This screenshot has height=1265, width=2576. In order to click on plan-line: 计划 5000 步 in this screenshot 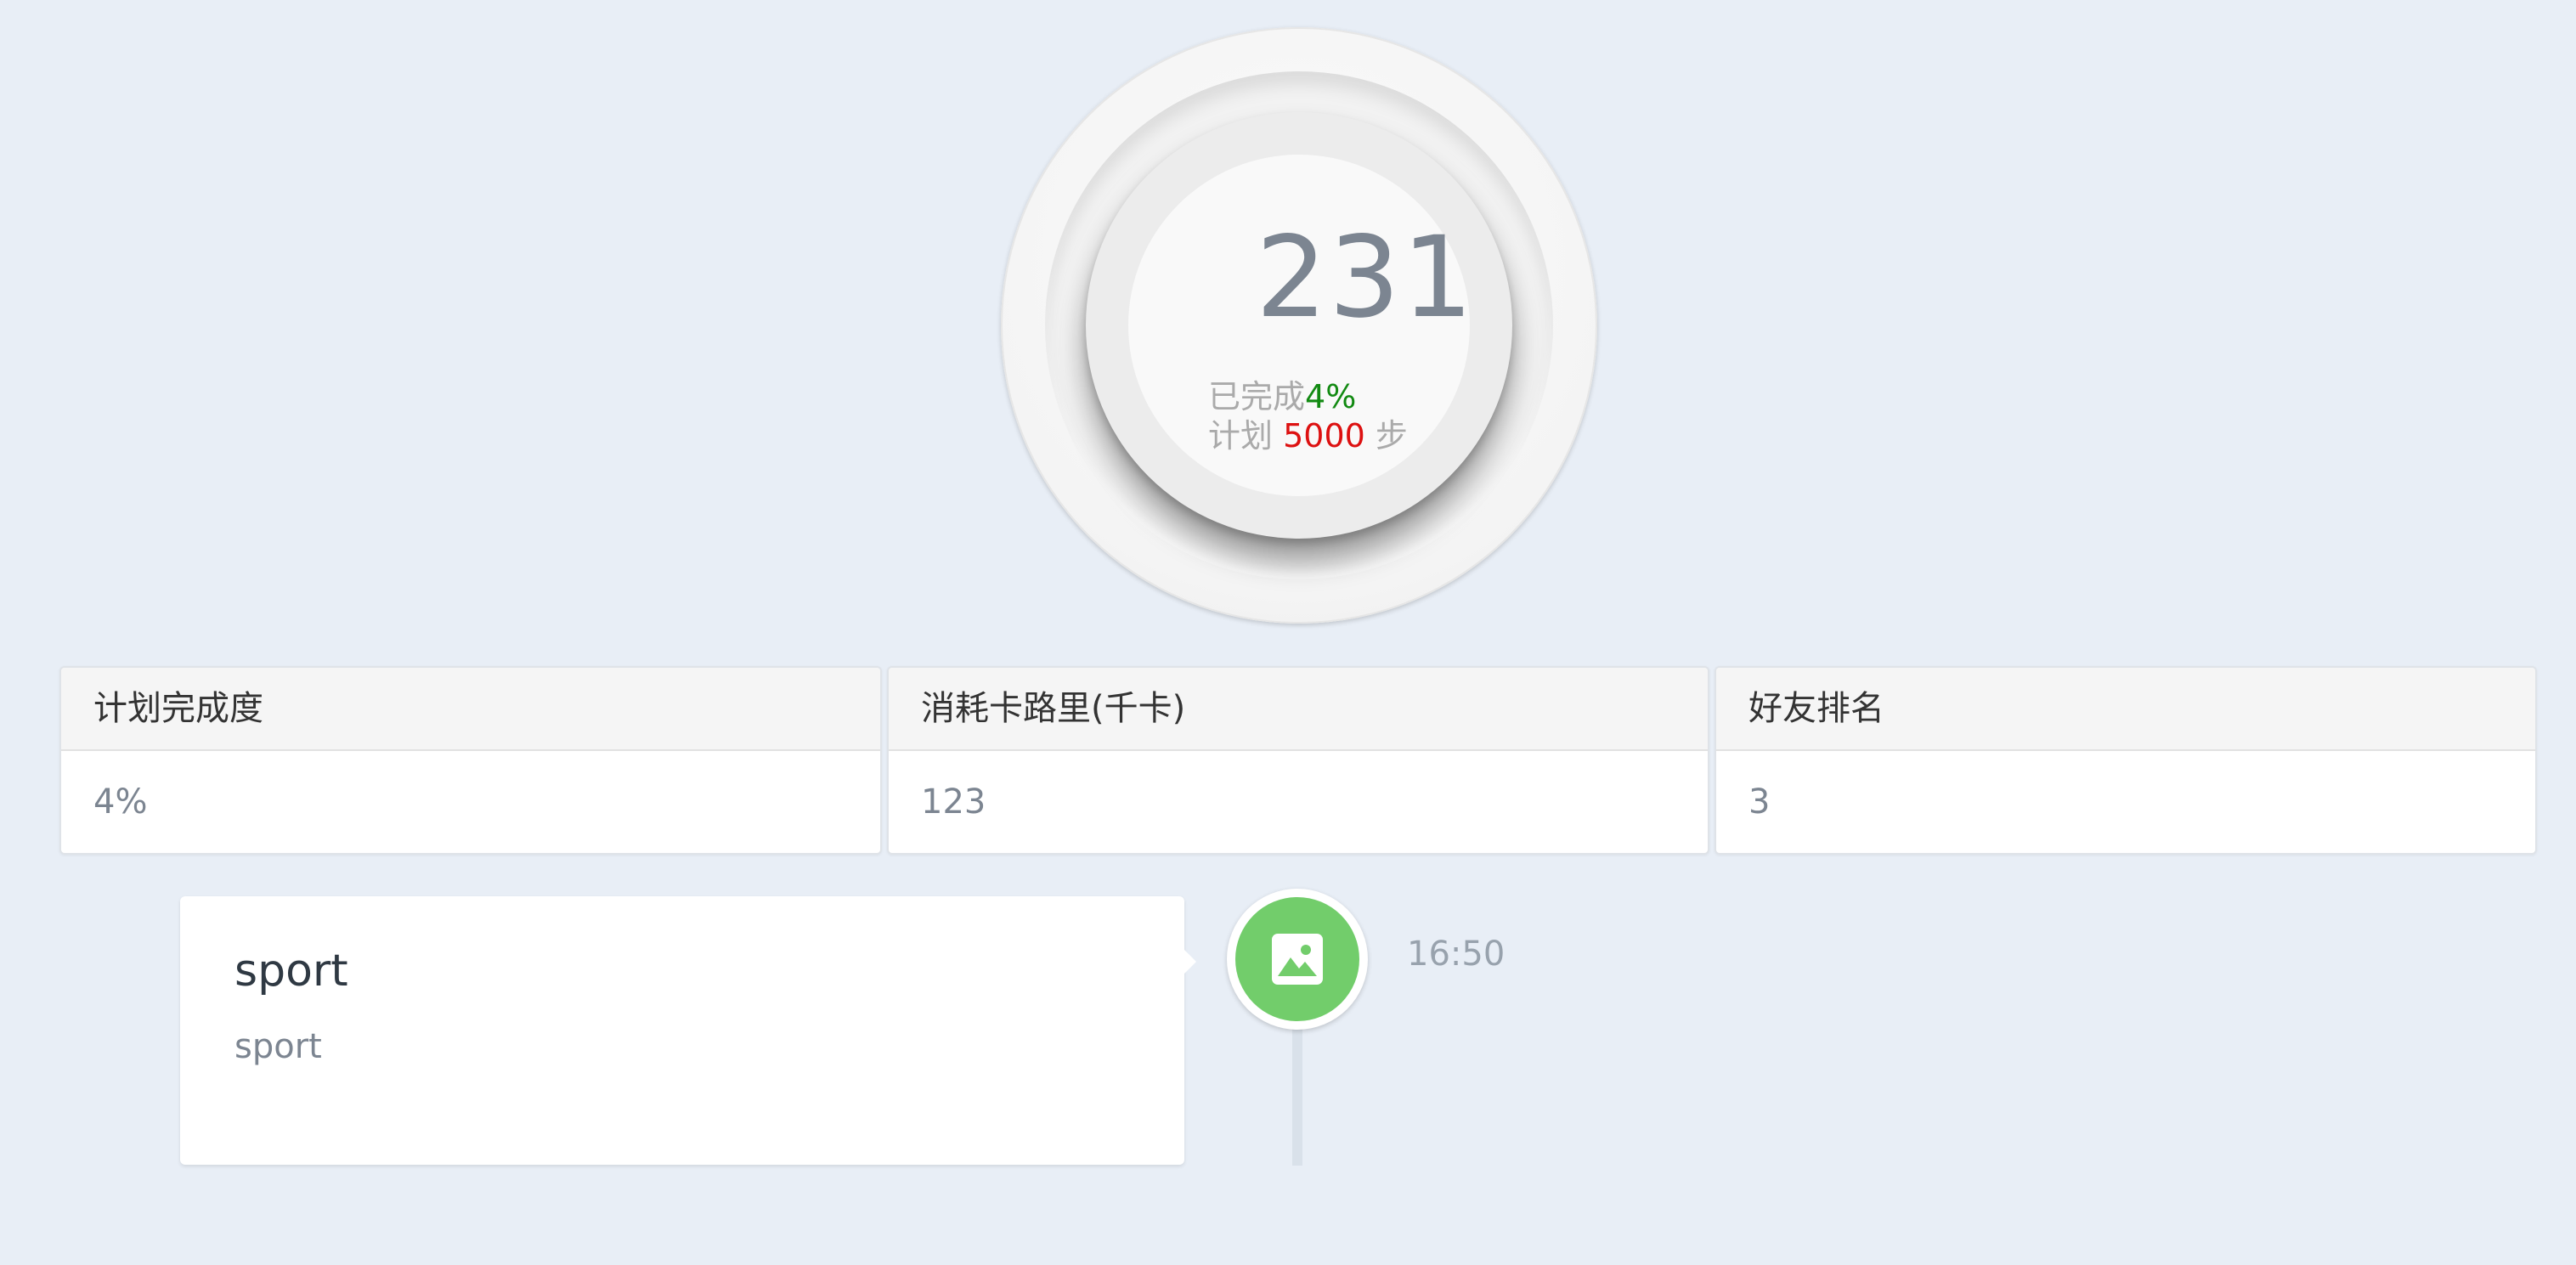, I will do `click(1308, 435)`.